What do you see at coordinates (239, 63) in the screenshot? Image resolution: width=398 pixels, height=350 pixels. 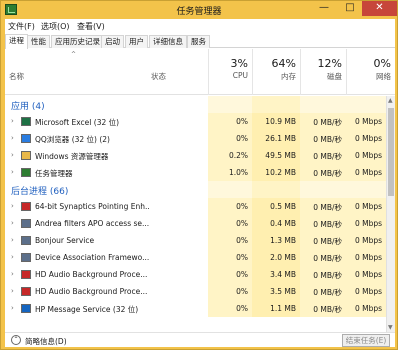 I see `cpu-total: 3%` at bounding box center [239, 63].